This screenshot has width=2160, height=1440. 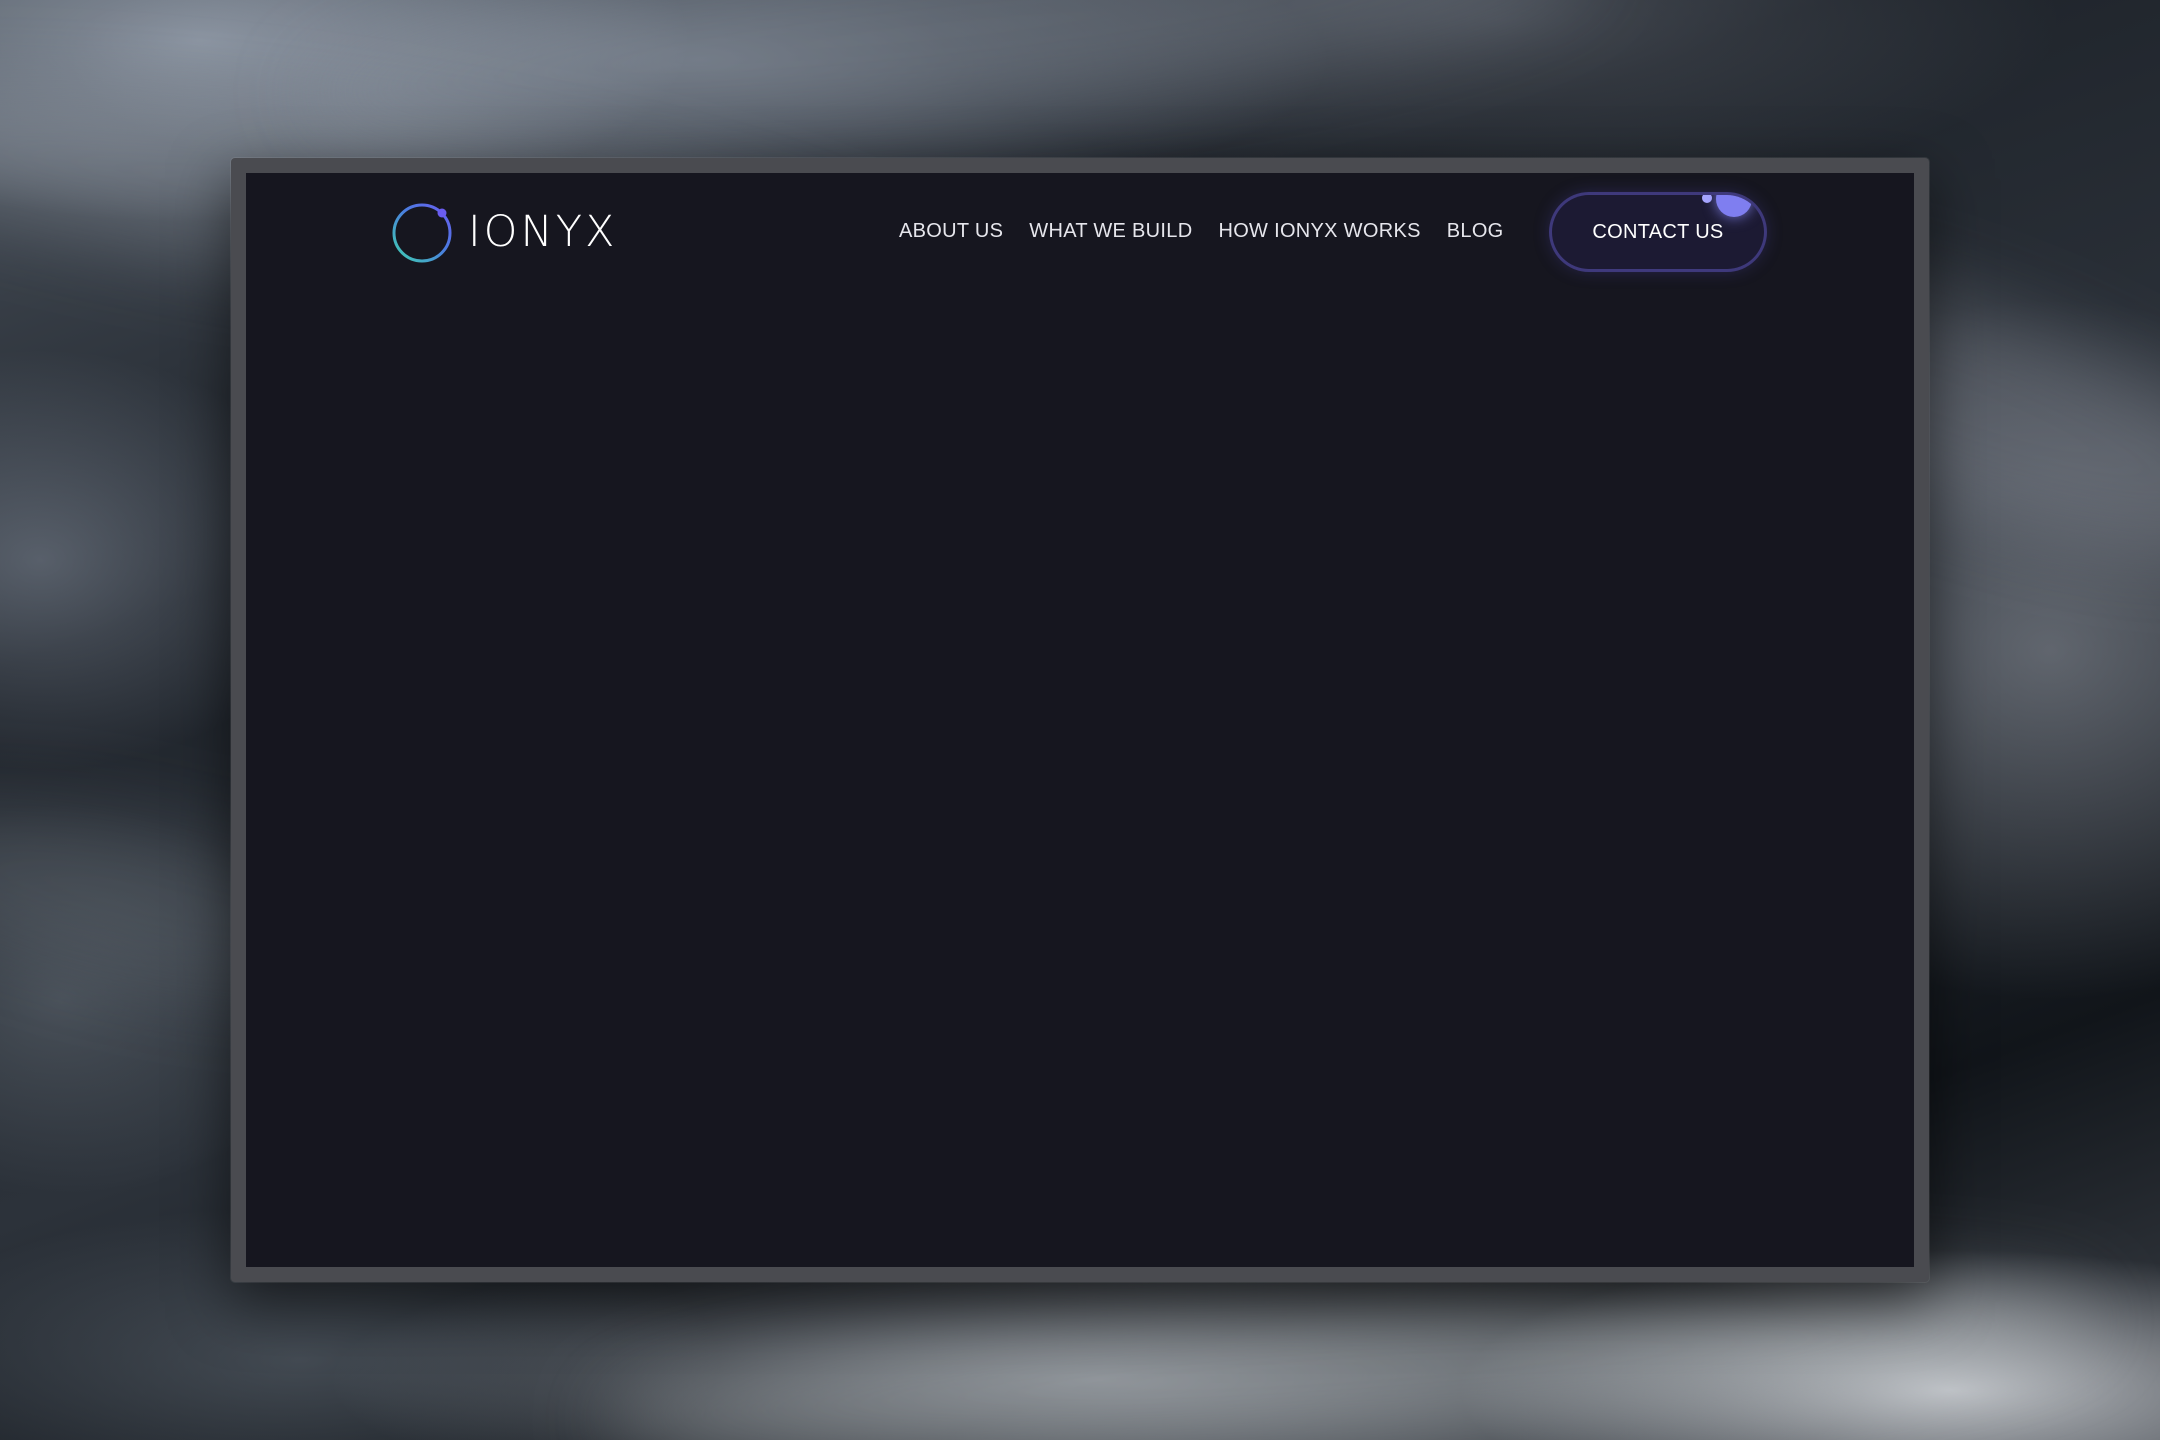 I want to click on contact-us-label: CONTACT US, so click(x=1658, y=232).